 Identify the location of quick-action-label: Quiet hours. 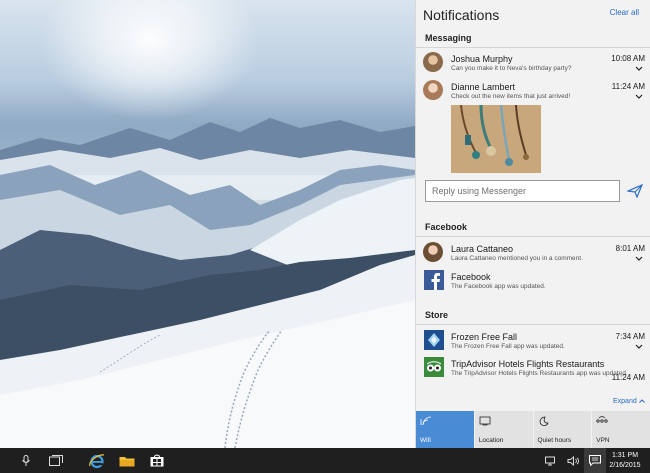
(554, 440).